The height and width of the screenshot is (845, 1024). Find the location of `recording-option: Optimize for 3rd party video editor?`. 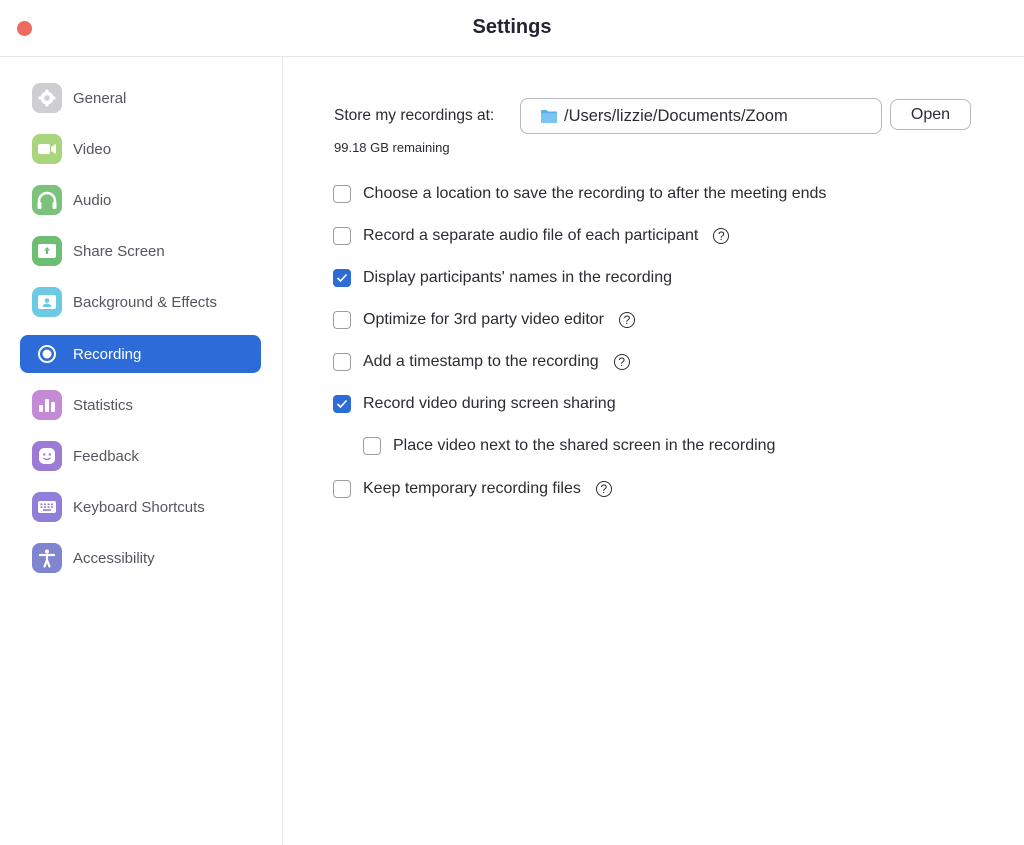

recording-option: Optimize for 3rd party video editor? is located at coordinates (484, 320).